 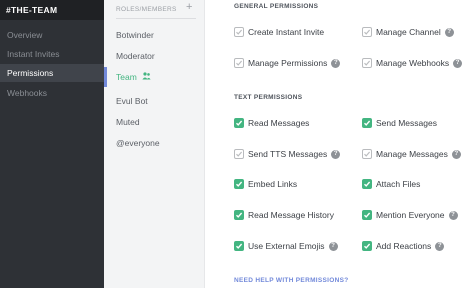 I want to click on perm-label: Mention Everyone, so click(x=410, y=215).